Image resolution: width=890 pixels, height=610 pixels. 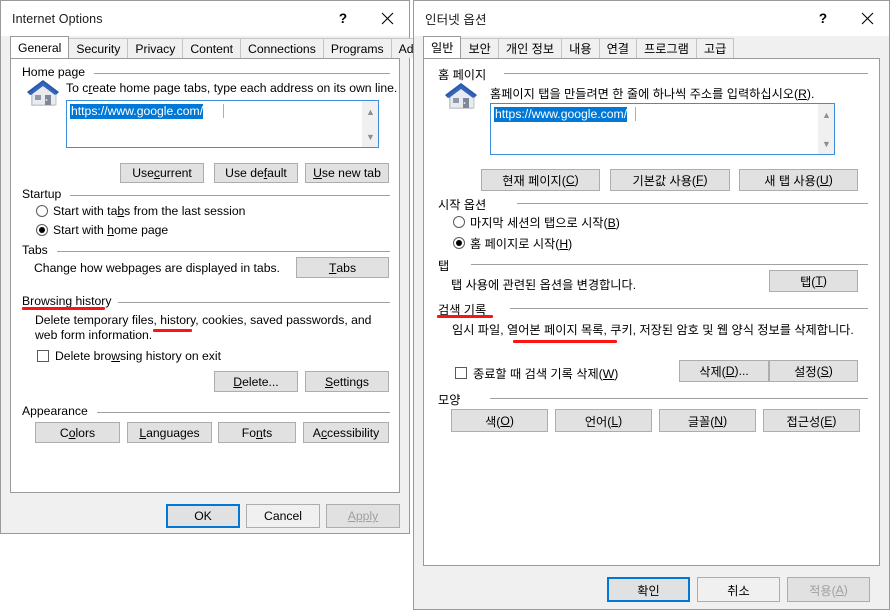 What do you see at coordinates (256, 173) in the screenshot?
I see `use-default-button: Use de f ault` at bounding box center [256, 173].